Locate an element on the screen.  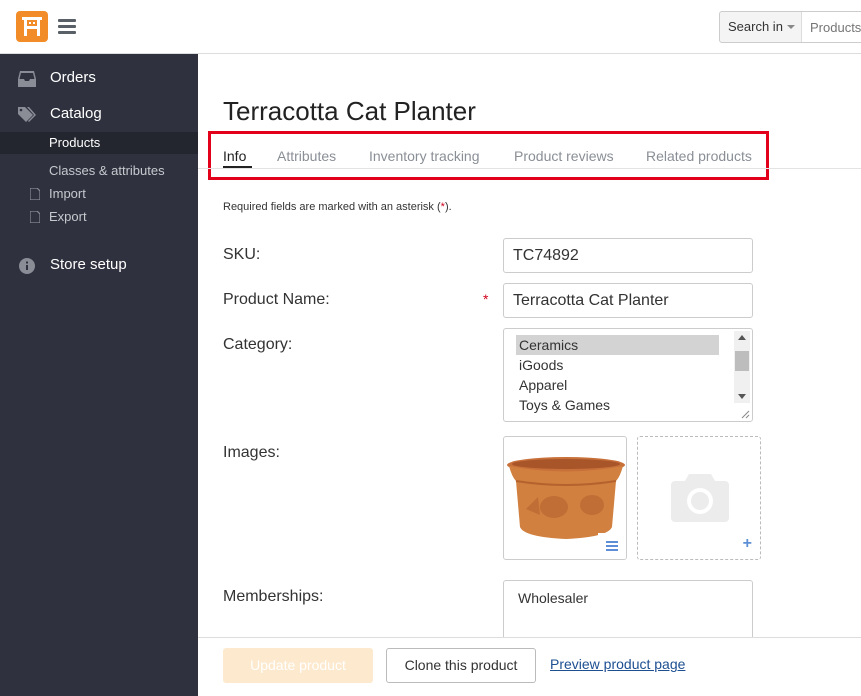
export-icon is located at coordinates (35, 217).